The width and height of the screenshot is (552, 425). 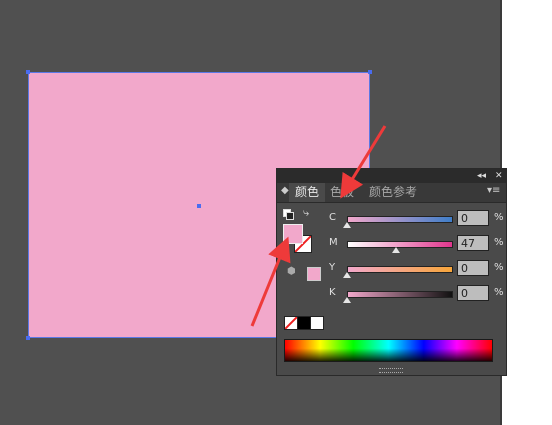 I want to click on arrow-to-fill-swatch, so click(x=270, y=281).